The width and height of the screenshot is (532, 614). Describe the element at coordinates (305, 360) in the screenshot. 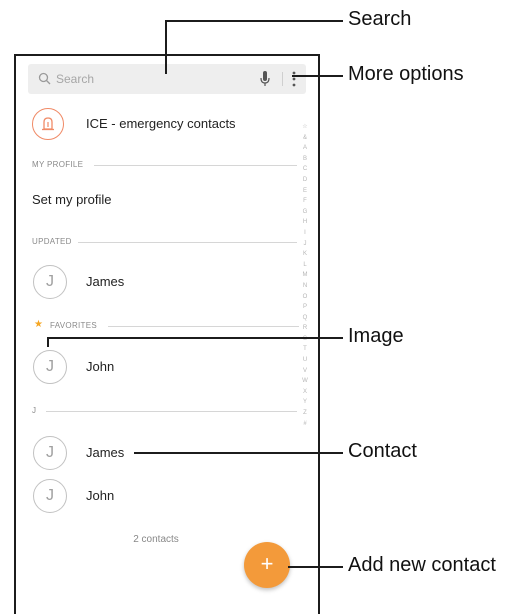

I see `index-letter: U` at that location.